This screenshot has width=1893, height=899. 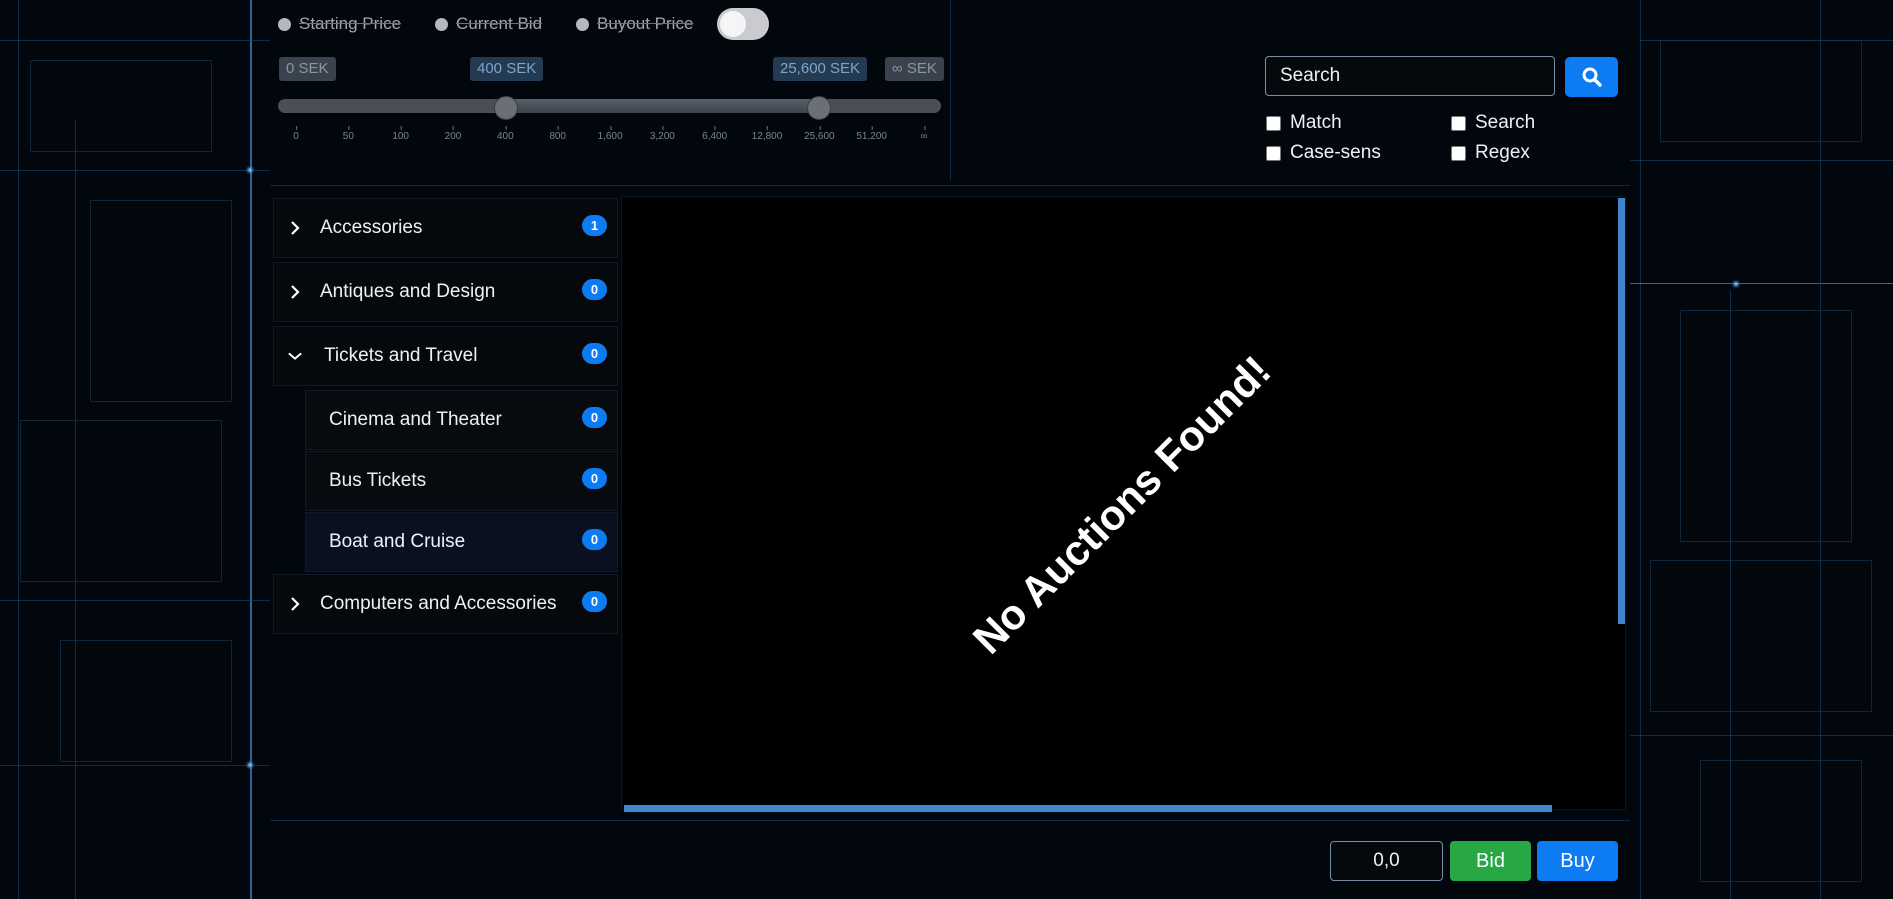 What do you see at coordinates (914, 69) in the screenshot?
I see `price-max-label: ∞ SEK` at bounding box center [914, 69].